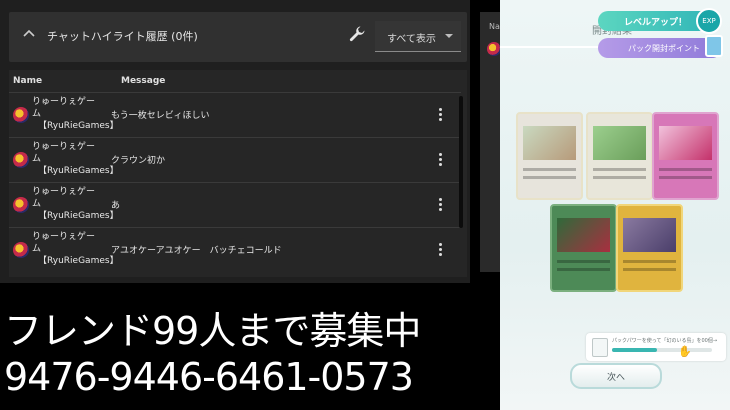 The width and height of the screenshot is (730, 410). I want to click on table-row: りゅーりぇゲー ム 【RyuRieGames】 あ, so click(235, 204).